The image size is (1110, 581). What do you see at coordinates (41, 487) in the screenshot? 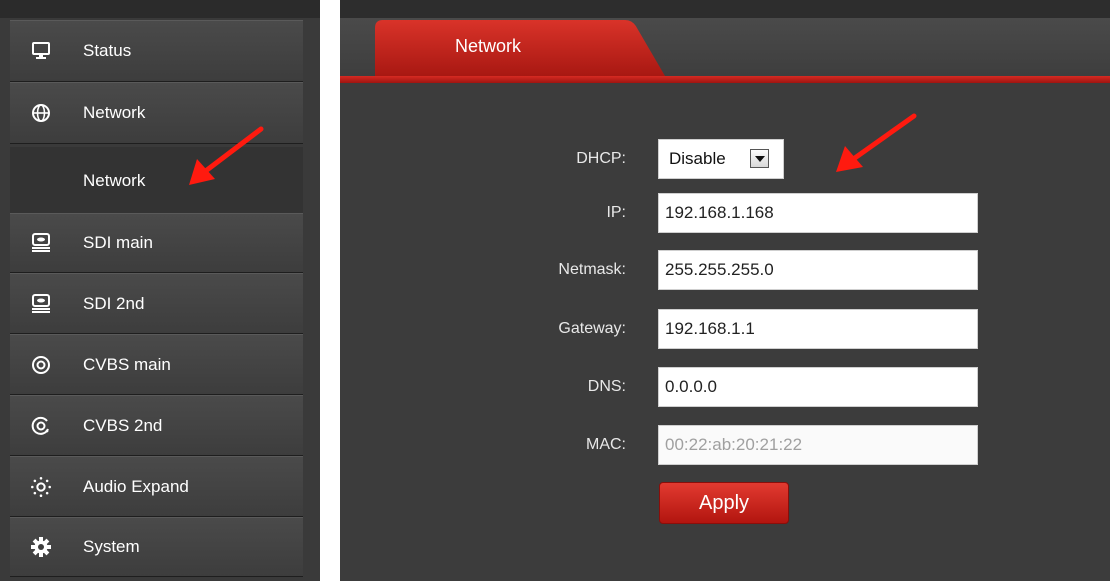
I see `audio-icon` at bounding box center [41, 487].